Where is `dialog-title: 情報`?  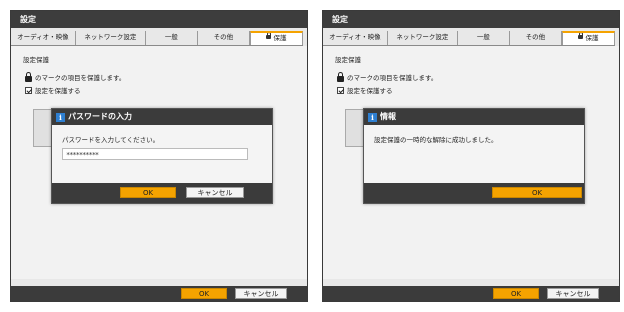
dialog-title: 情報 is located at coordinates (388, 116).